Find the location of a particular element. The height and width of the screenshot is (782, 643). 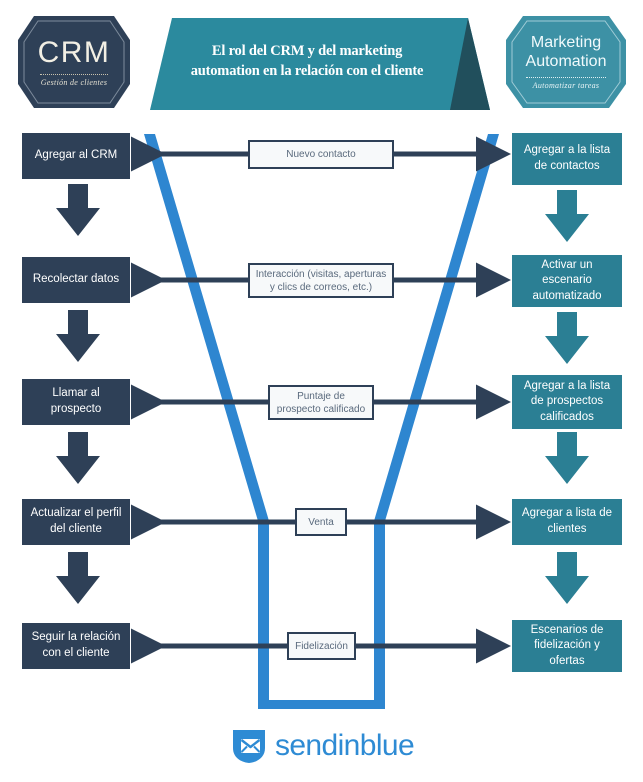

sendinblue-logo: sendinblue is located at coordinates (321, 746).